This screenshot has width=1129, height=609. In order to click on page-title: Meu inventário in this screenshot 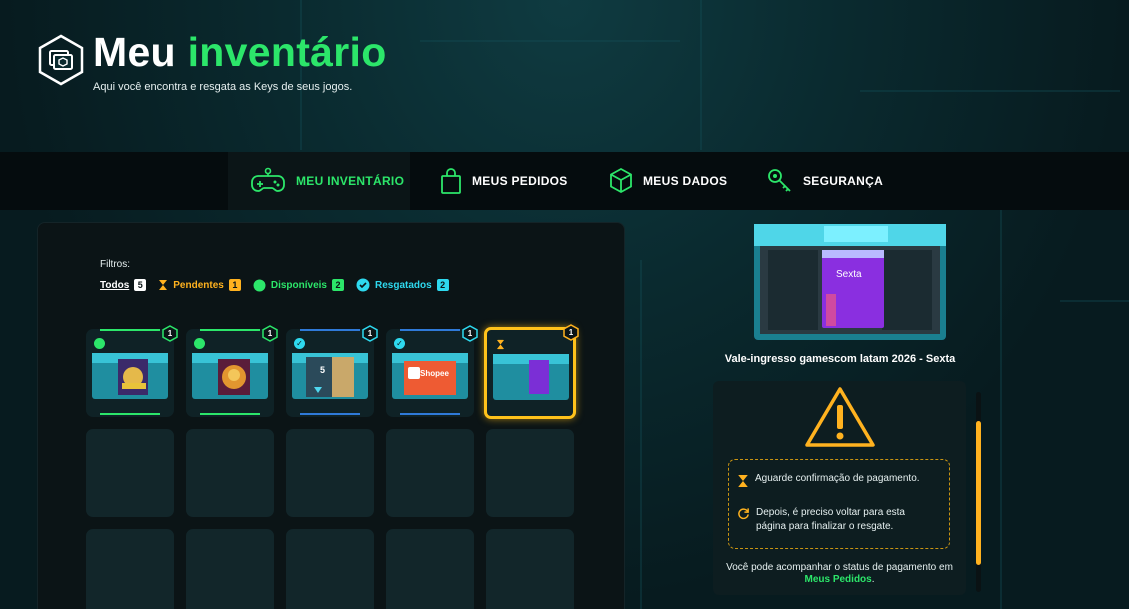, I will do `click(240, 52)`.